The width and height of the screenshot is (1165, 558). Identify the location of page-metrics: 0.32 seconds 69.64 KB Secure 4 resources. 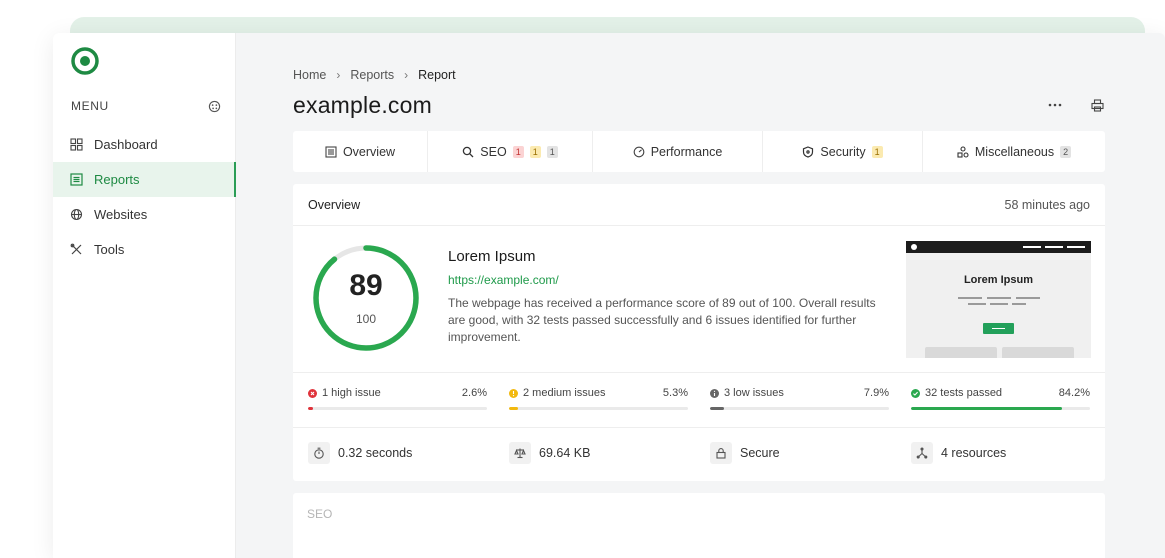
(699, 454).